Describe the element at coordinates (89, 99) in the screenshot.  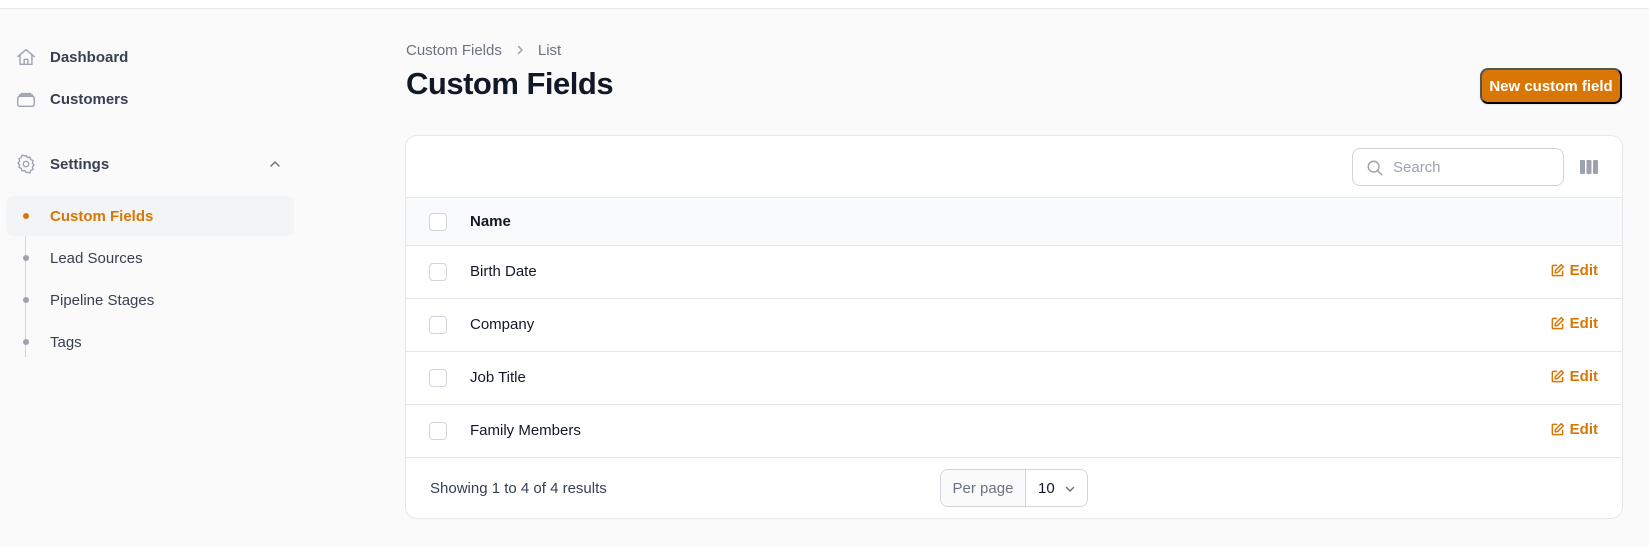
I see `sidebar-item-label: Customers` at that location.